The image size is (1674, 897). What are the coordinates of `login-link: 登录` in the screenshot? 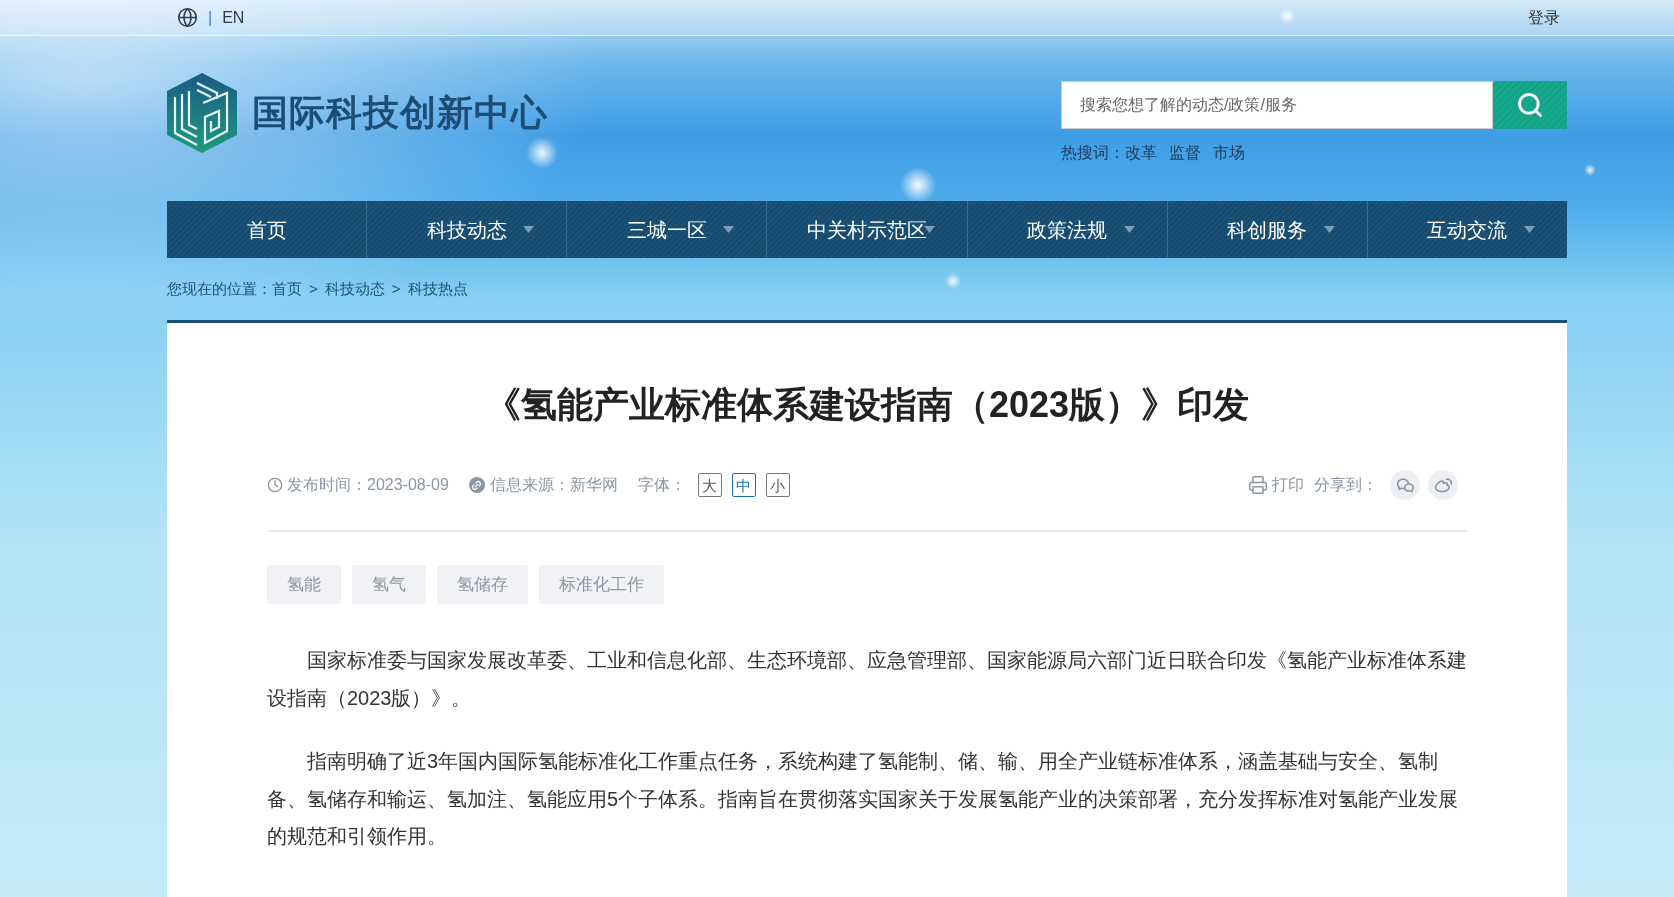 It's located at (1544, 17).